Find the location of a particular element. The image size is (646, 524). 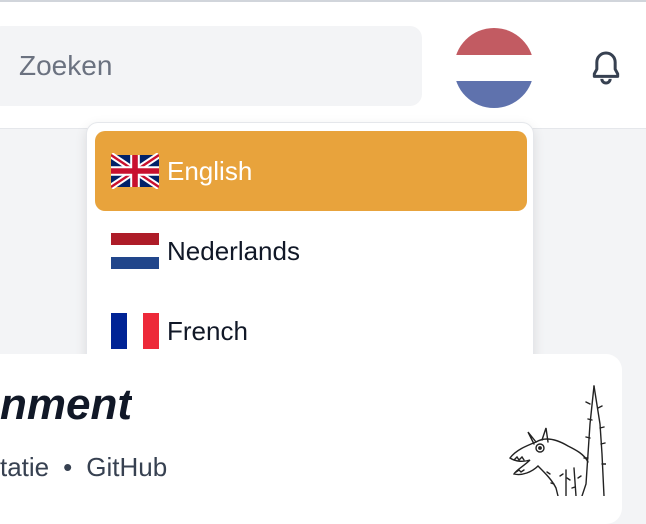

uk-flag-icon is located at coordinates (135, 171).